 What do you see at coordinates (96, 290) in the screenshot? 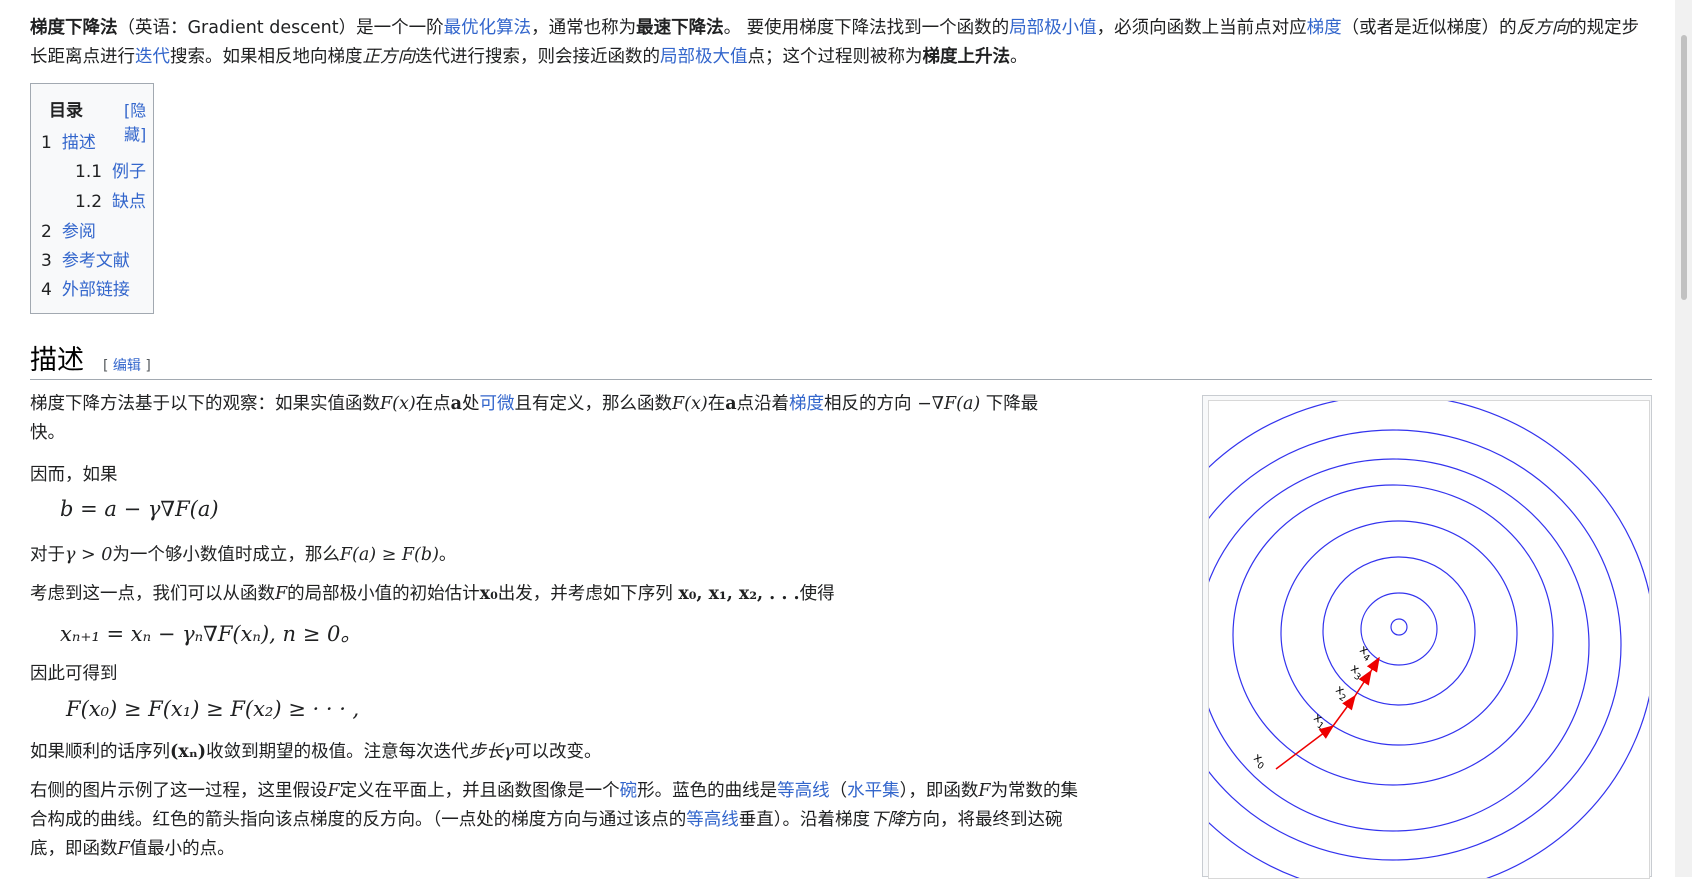
I see `toc-link: 外部链接` at bounding box center [96, 290].